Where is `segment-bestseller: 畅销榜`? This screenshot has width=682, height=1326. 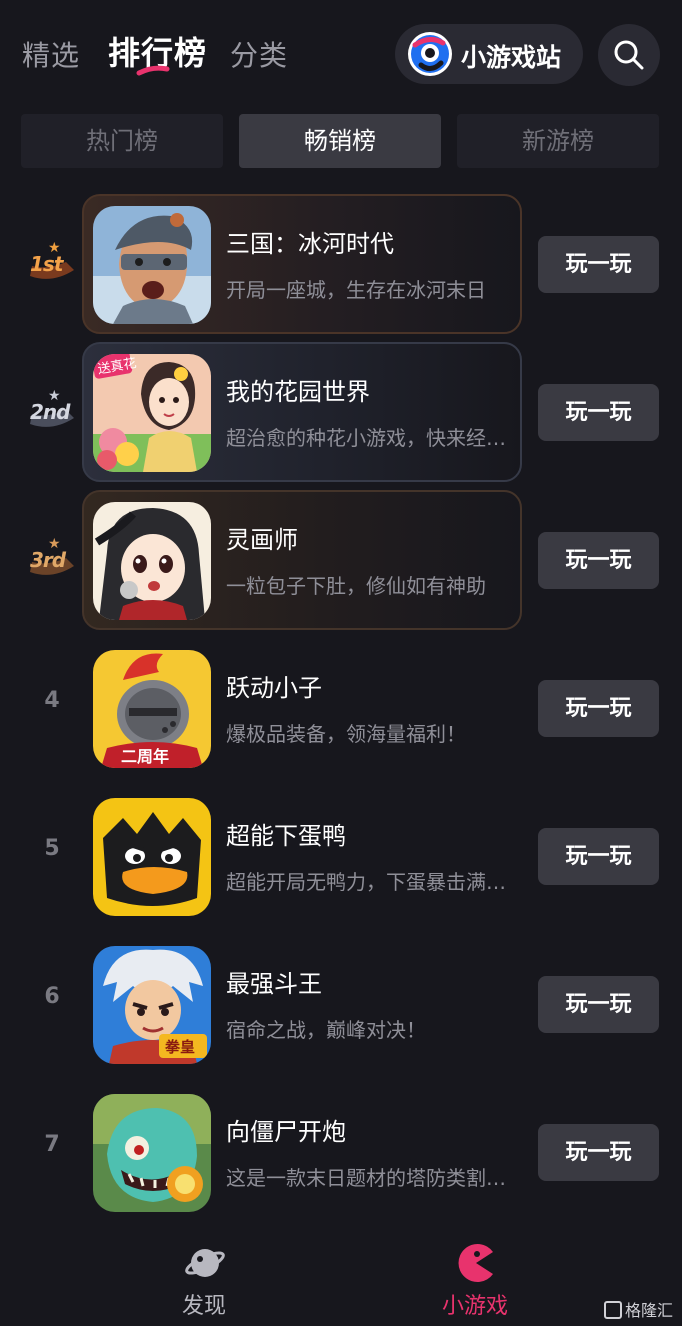 segment-bestseller: 畅销榜 is located at coordinates (340, 141).